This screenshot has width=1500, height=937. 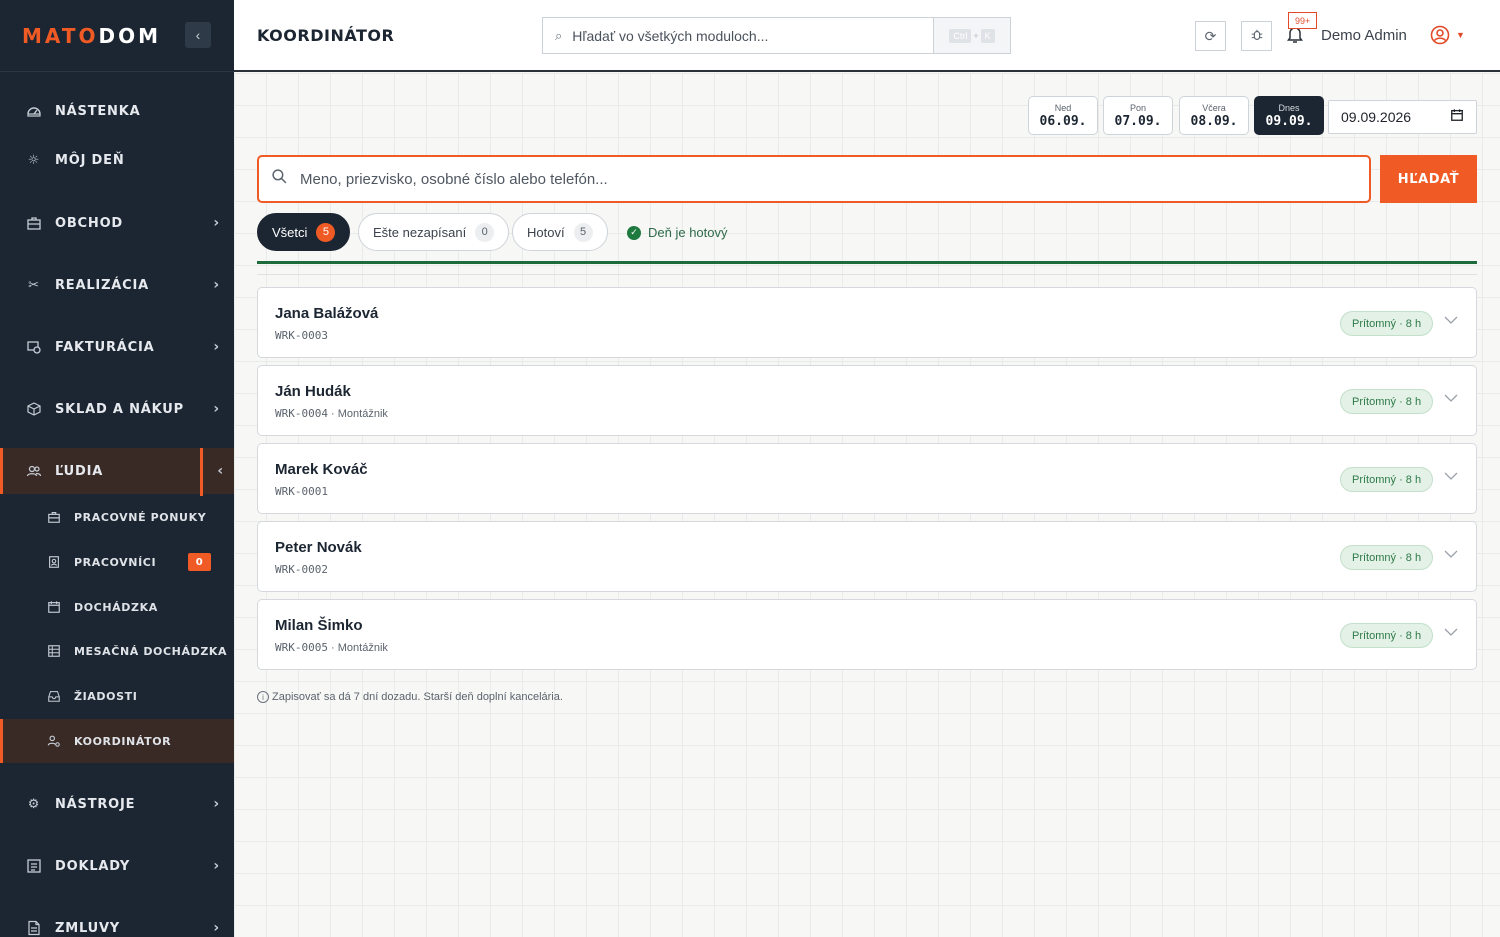 I want to click on sidebar-item-fakturacia: FAKTURÁCIA ›, so click(x=117, y=347).